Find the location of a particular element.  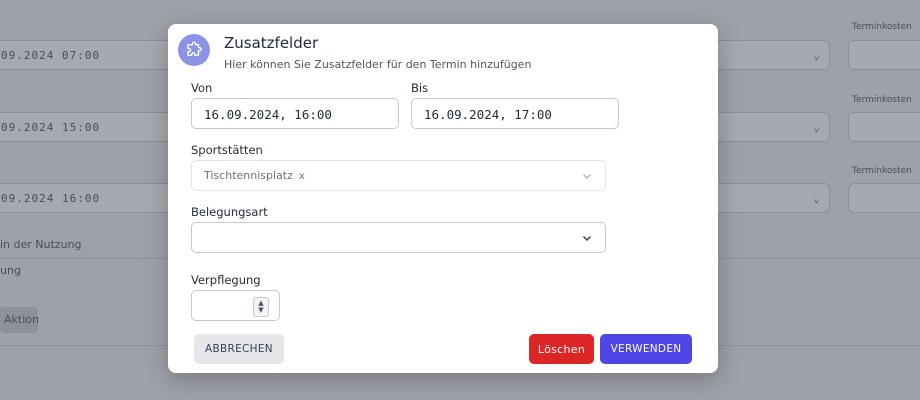

bis-datetime-input: 16.09.2024, 17:00 is located at coordinates (515, 113).